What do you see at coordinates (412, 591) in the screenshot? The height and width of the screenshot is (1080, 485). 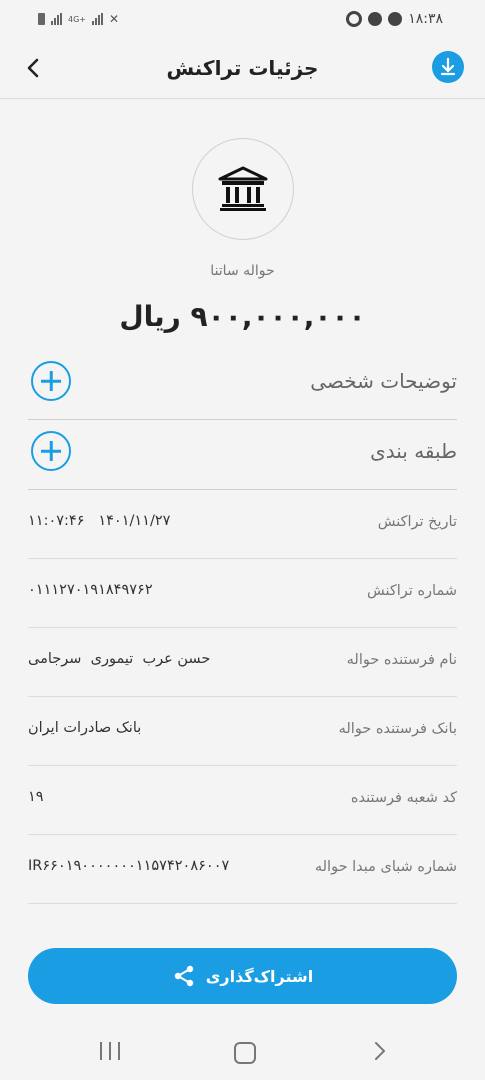 I see `detail-label: شماره تراکنش` at bounding box center [412, 591].